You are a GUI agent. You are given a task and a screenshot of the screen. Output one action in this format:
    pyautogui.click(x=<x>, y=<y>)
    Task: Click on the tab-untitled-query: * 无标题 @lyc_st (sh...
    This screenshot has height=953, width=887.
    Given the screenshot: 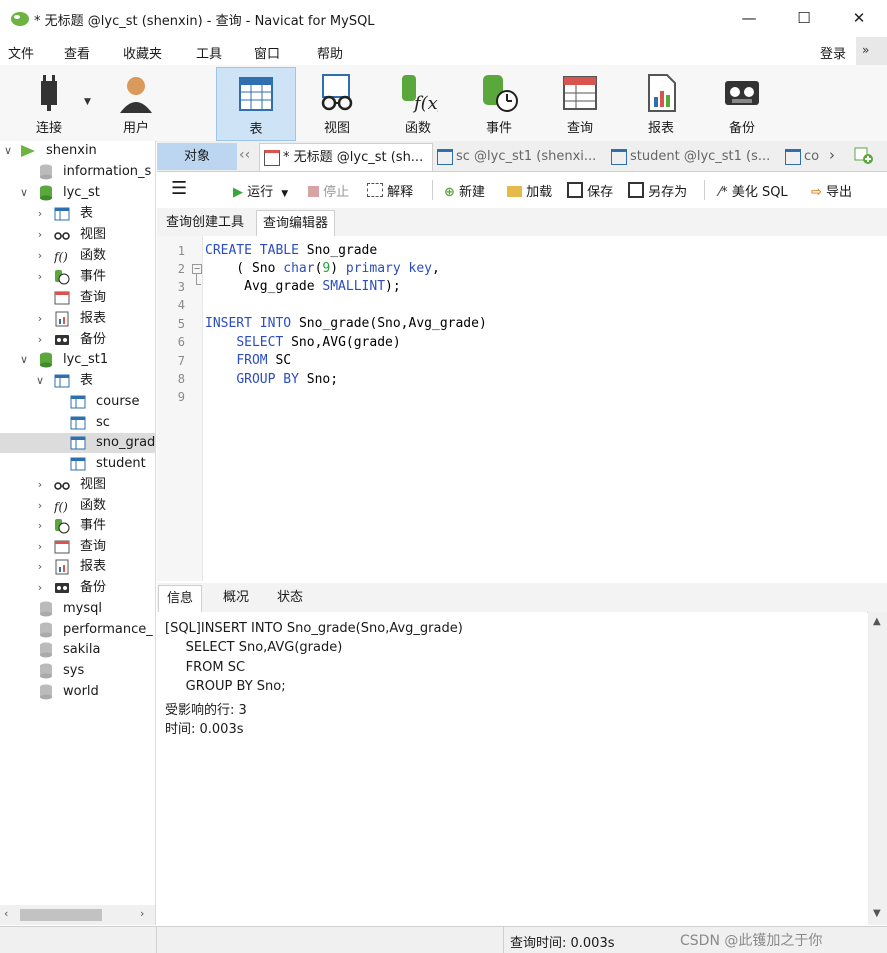 What is the action you would take?
    pyautogui.click(x=346, y=157)
    